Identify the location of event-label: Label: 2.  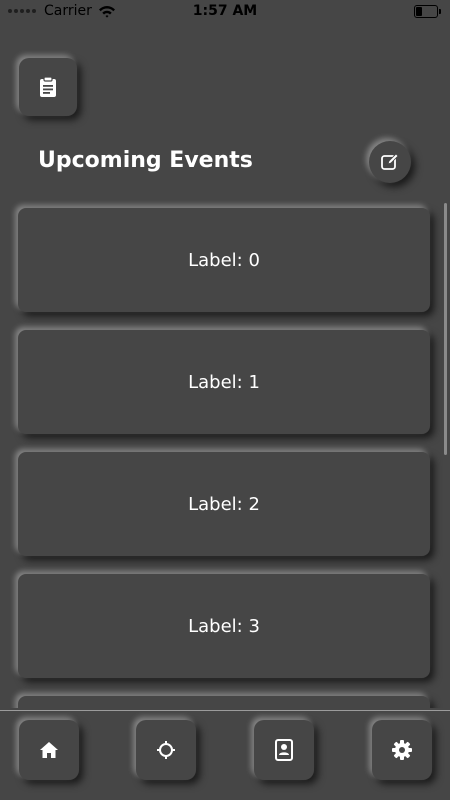
(224, 504).